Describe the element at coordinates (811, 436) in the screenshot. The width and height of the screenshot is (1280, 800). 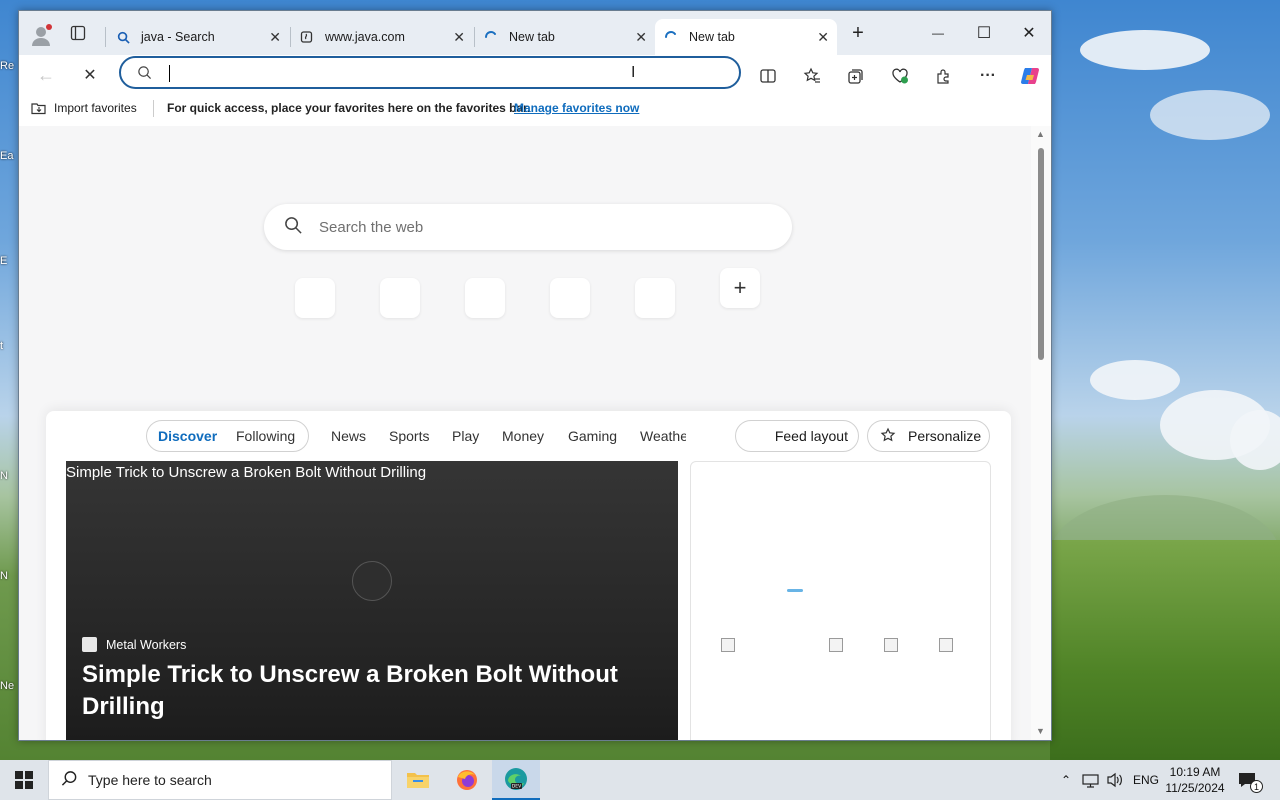
I see `feed-layout-label: Feed layout` at that location.